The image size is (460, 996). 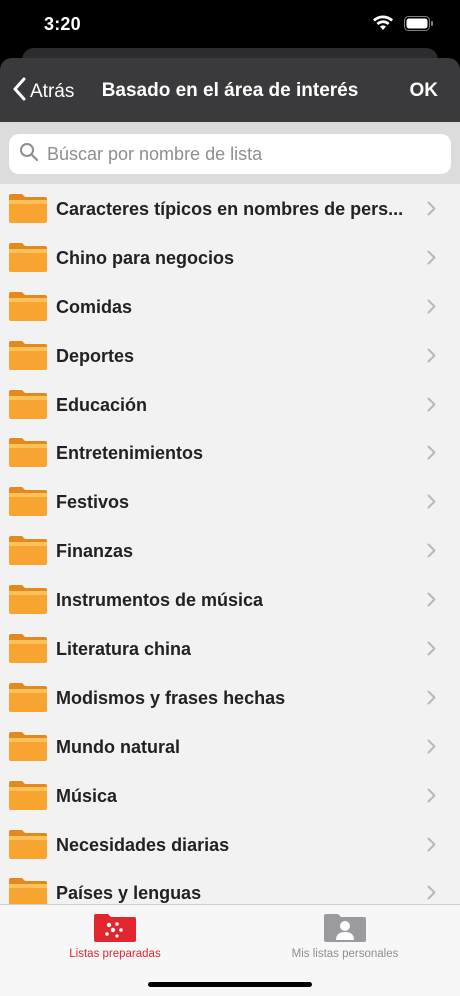 What do you see at coordinates (29, 154) in the screenshot?
I see `search-icon` at bounding box center [29, 154].